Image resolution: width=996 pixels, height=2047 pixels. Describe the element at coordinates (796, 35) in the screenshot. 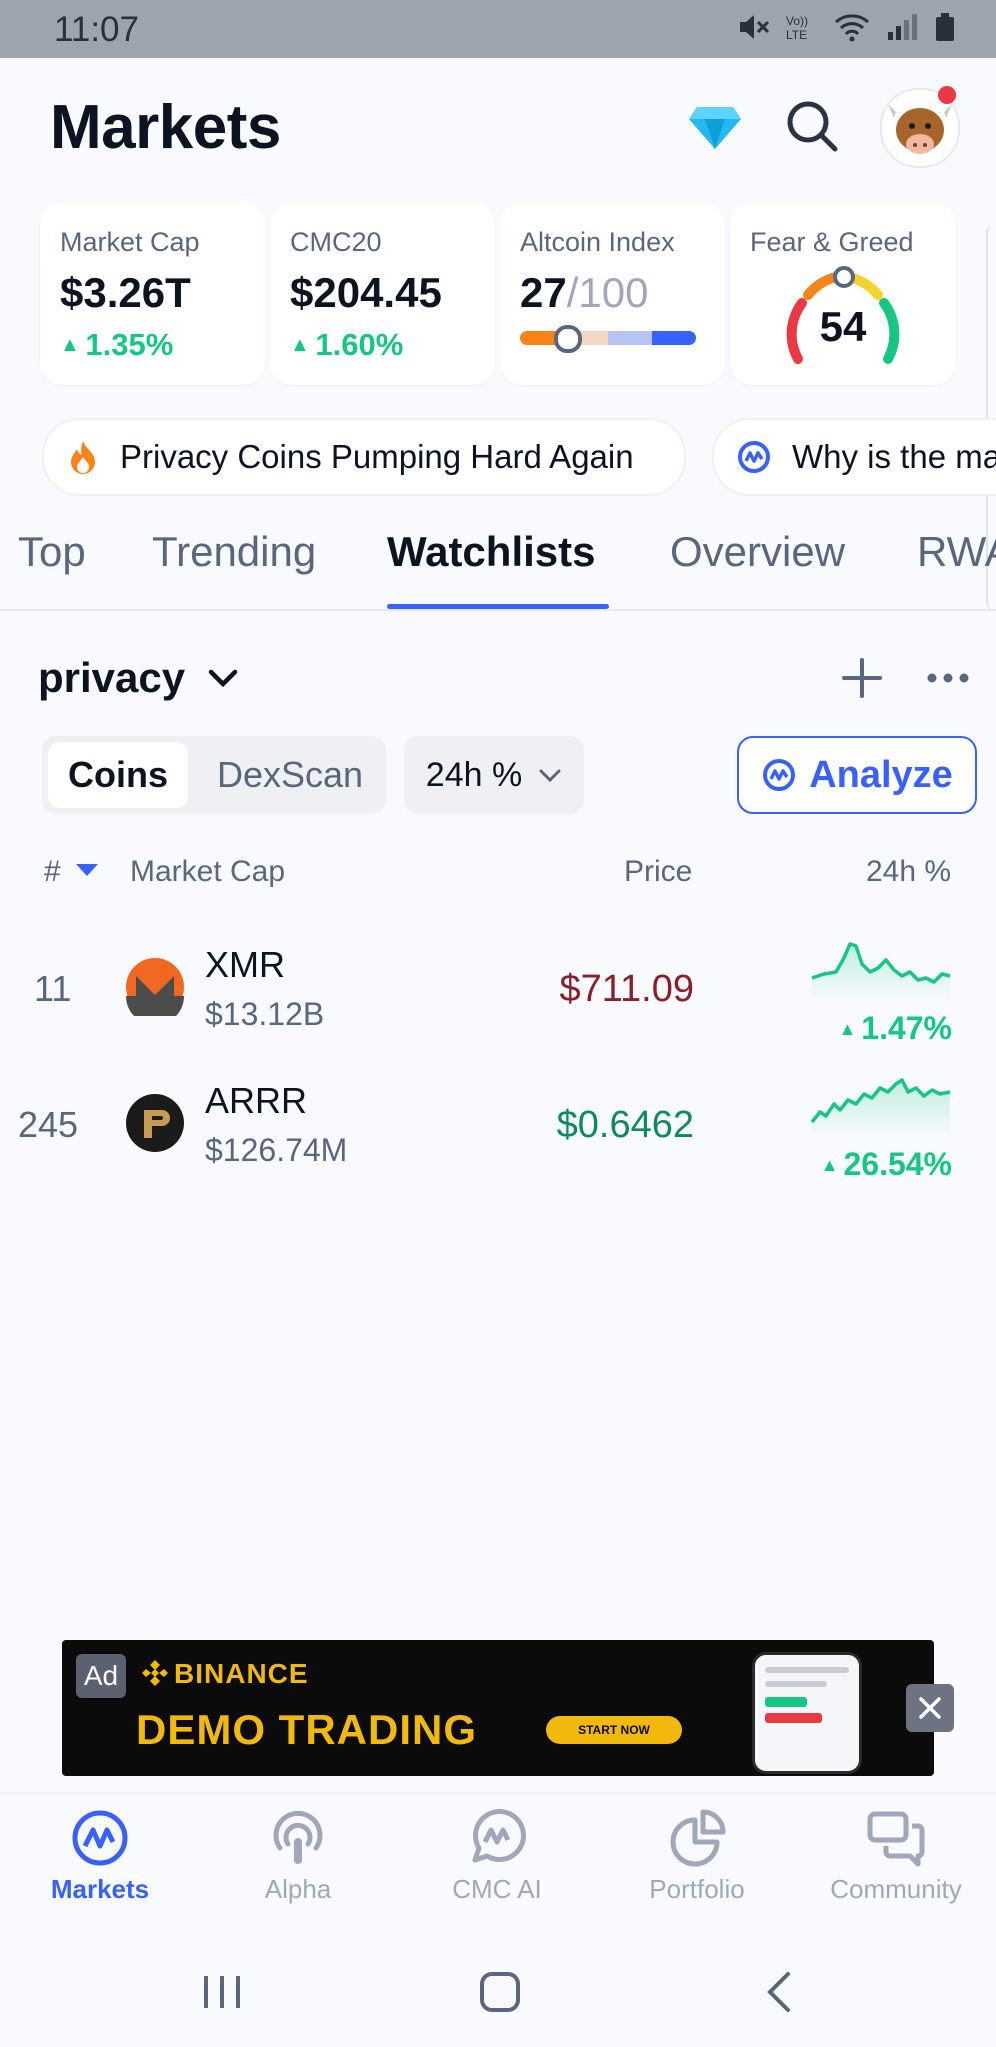

I see `svg-text: LTE` at that location.